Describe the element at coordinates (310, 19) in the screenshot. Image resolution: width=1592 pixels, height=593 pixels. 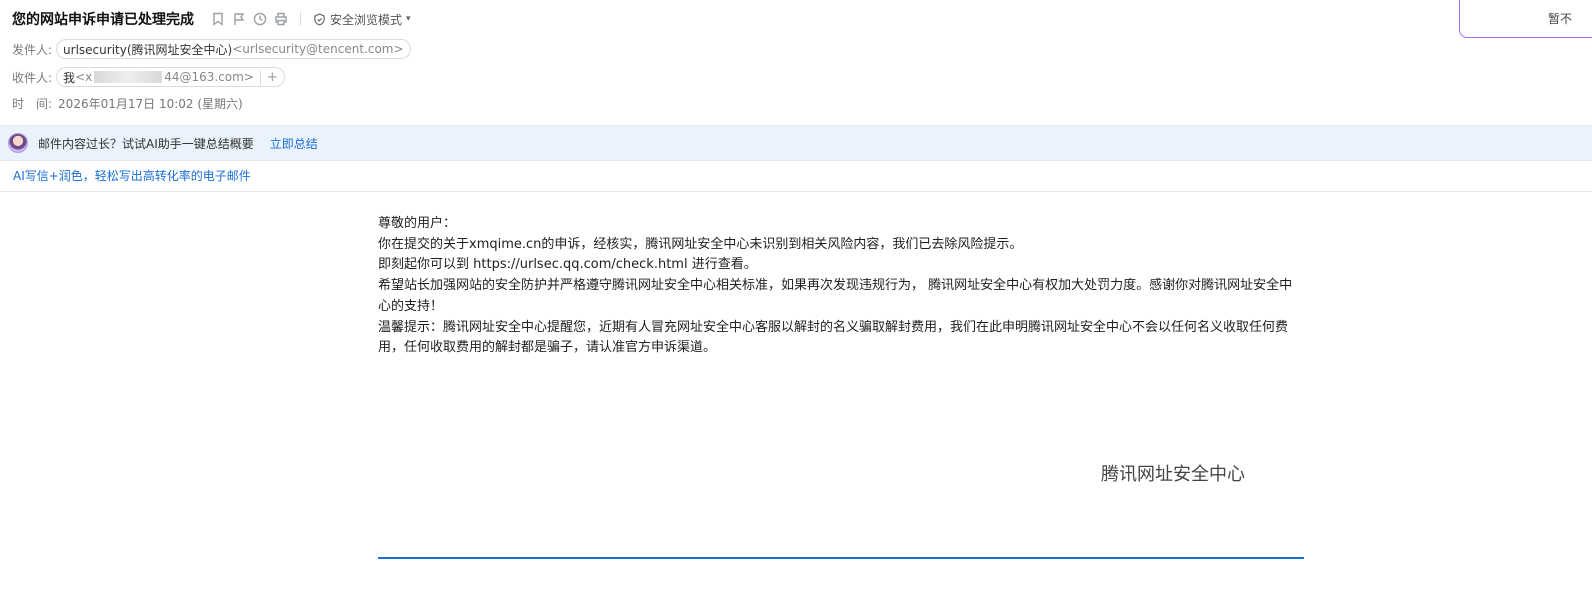
I see `mail-toolbar: 安全浏览模式 ▾` at that location.